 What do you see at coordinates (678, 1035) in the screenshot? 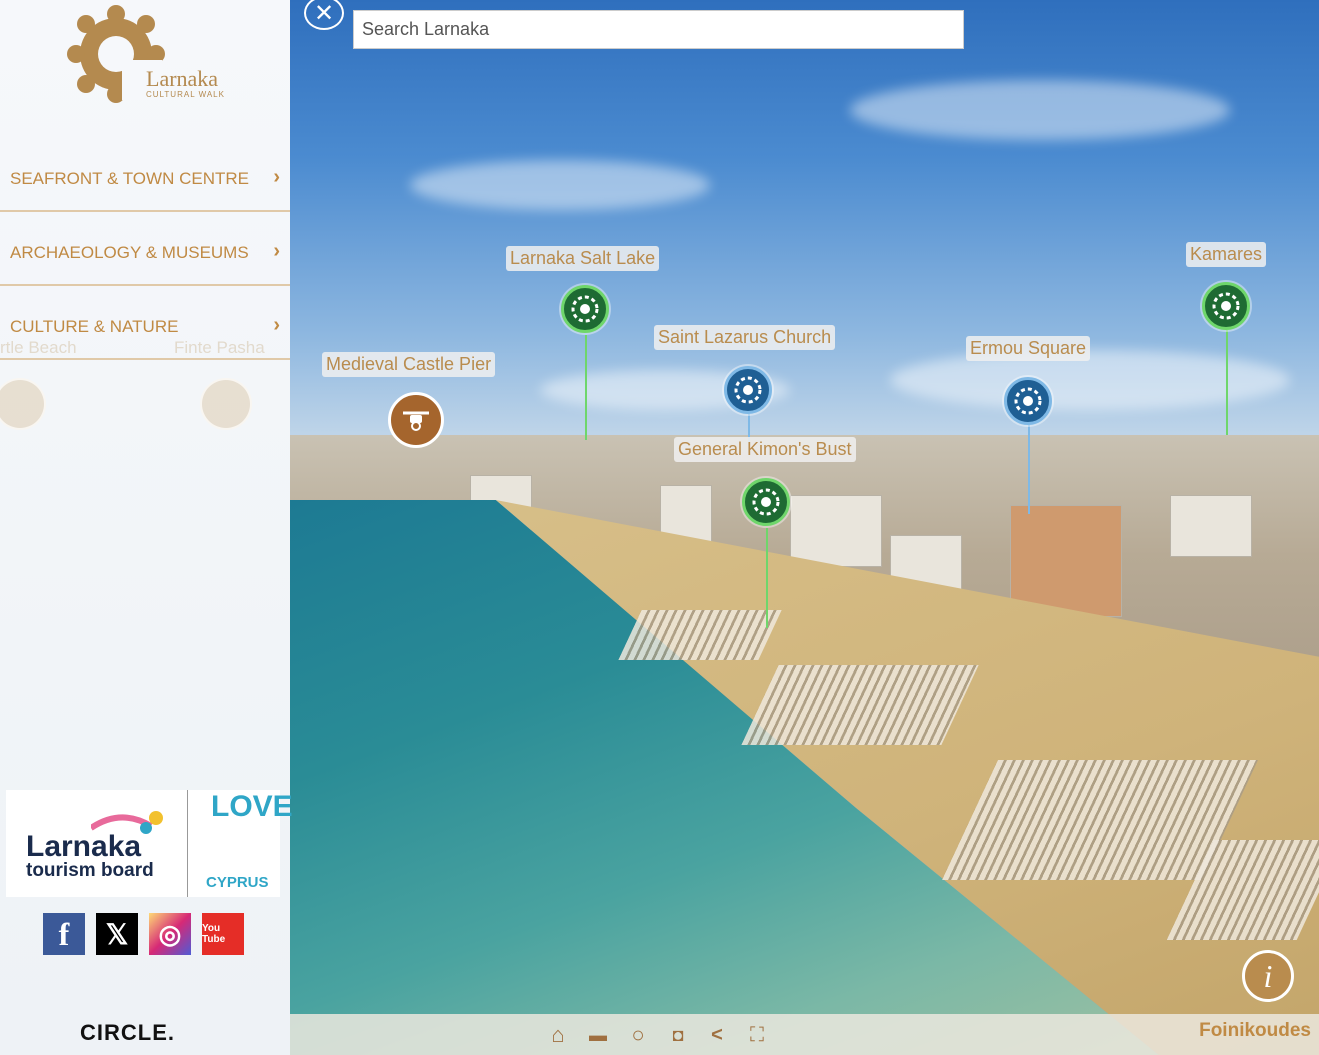
I see `camera-icon: ◘` at bounding box center [678, 1035].